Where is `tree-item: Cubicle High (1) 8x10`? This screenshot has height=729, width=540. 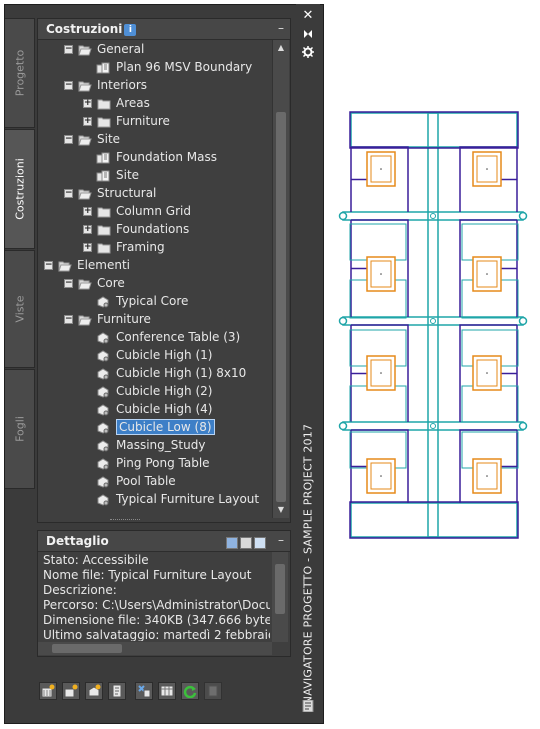 tree-item: Cubicle High (1) 8x10 is located at coordinates (155, 373).